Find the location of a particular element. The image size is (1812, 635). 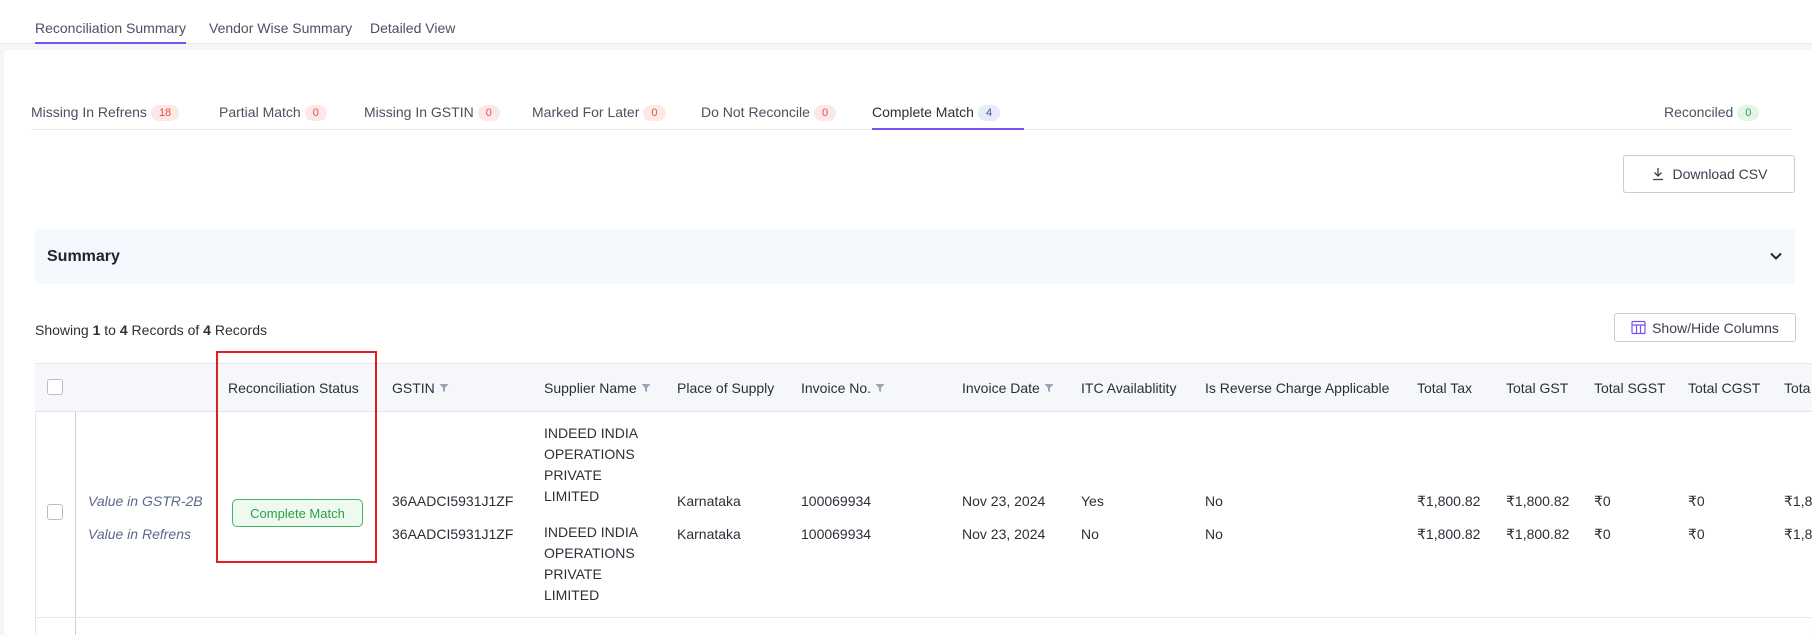

showing-prefix: Showing is located at coordinates (62, 330).